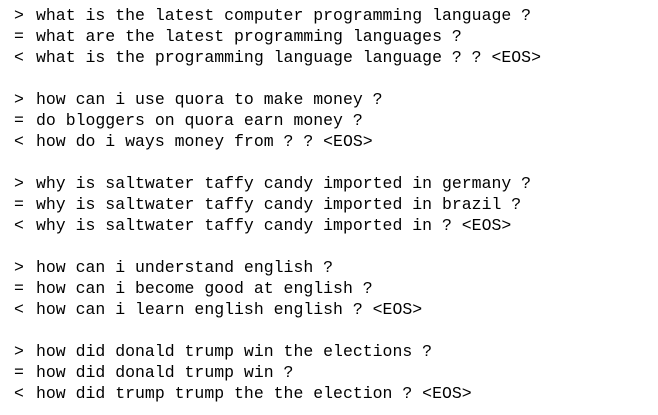 The image size is (658, 415). What do you see at coordinates (204, 141) in the screenshot?
I see `output-text: how do i ways money from ? ? <EOS>` at bounding box center [204, 141].